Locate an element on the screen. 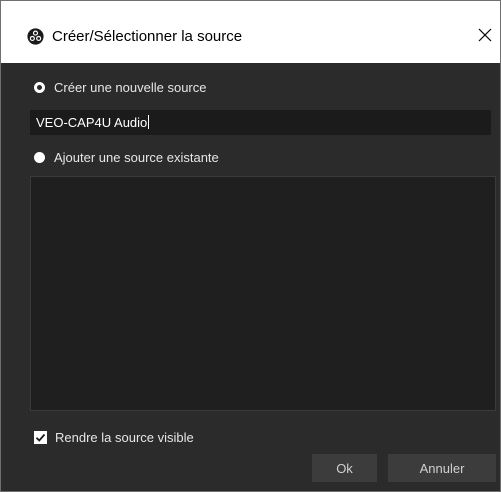 This screenshot has height=492, width=501. radio-create-new: Créer une nouvelle source is located at coordinates (120, 87).